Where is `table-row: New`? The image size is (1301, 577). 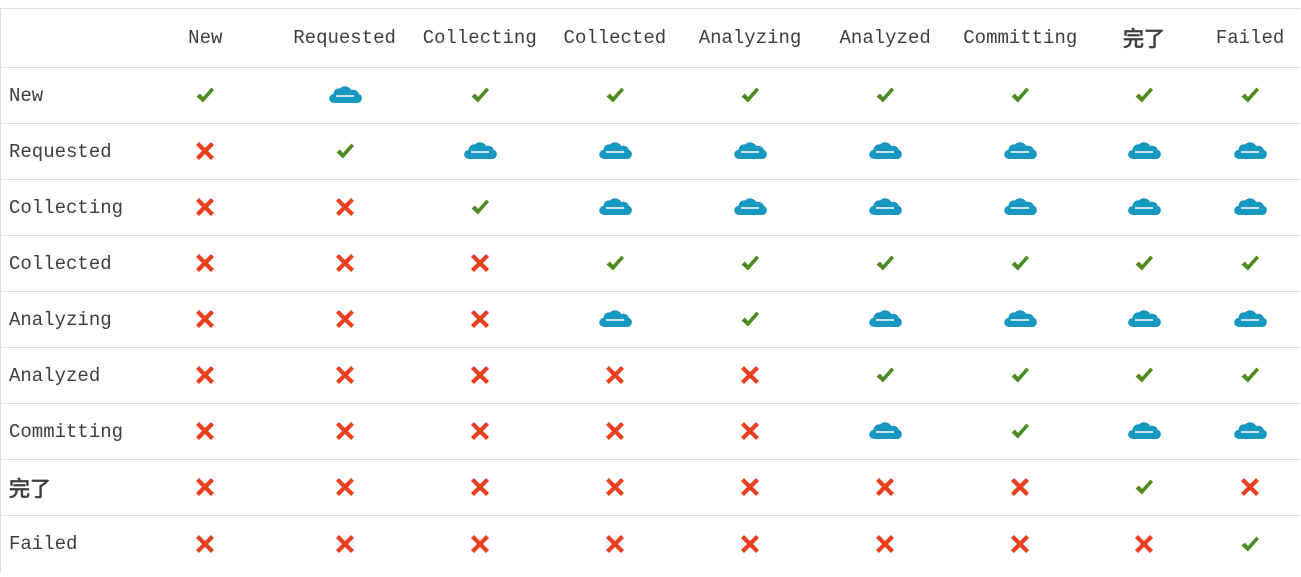 table-row: New is located at coordinates (650, 95).